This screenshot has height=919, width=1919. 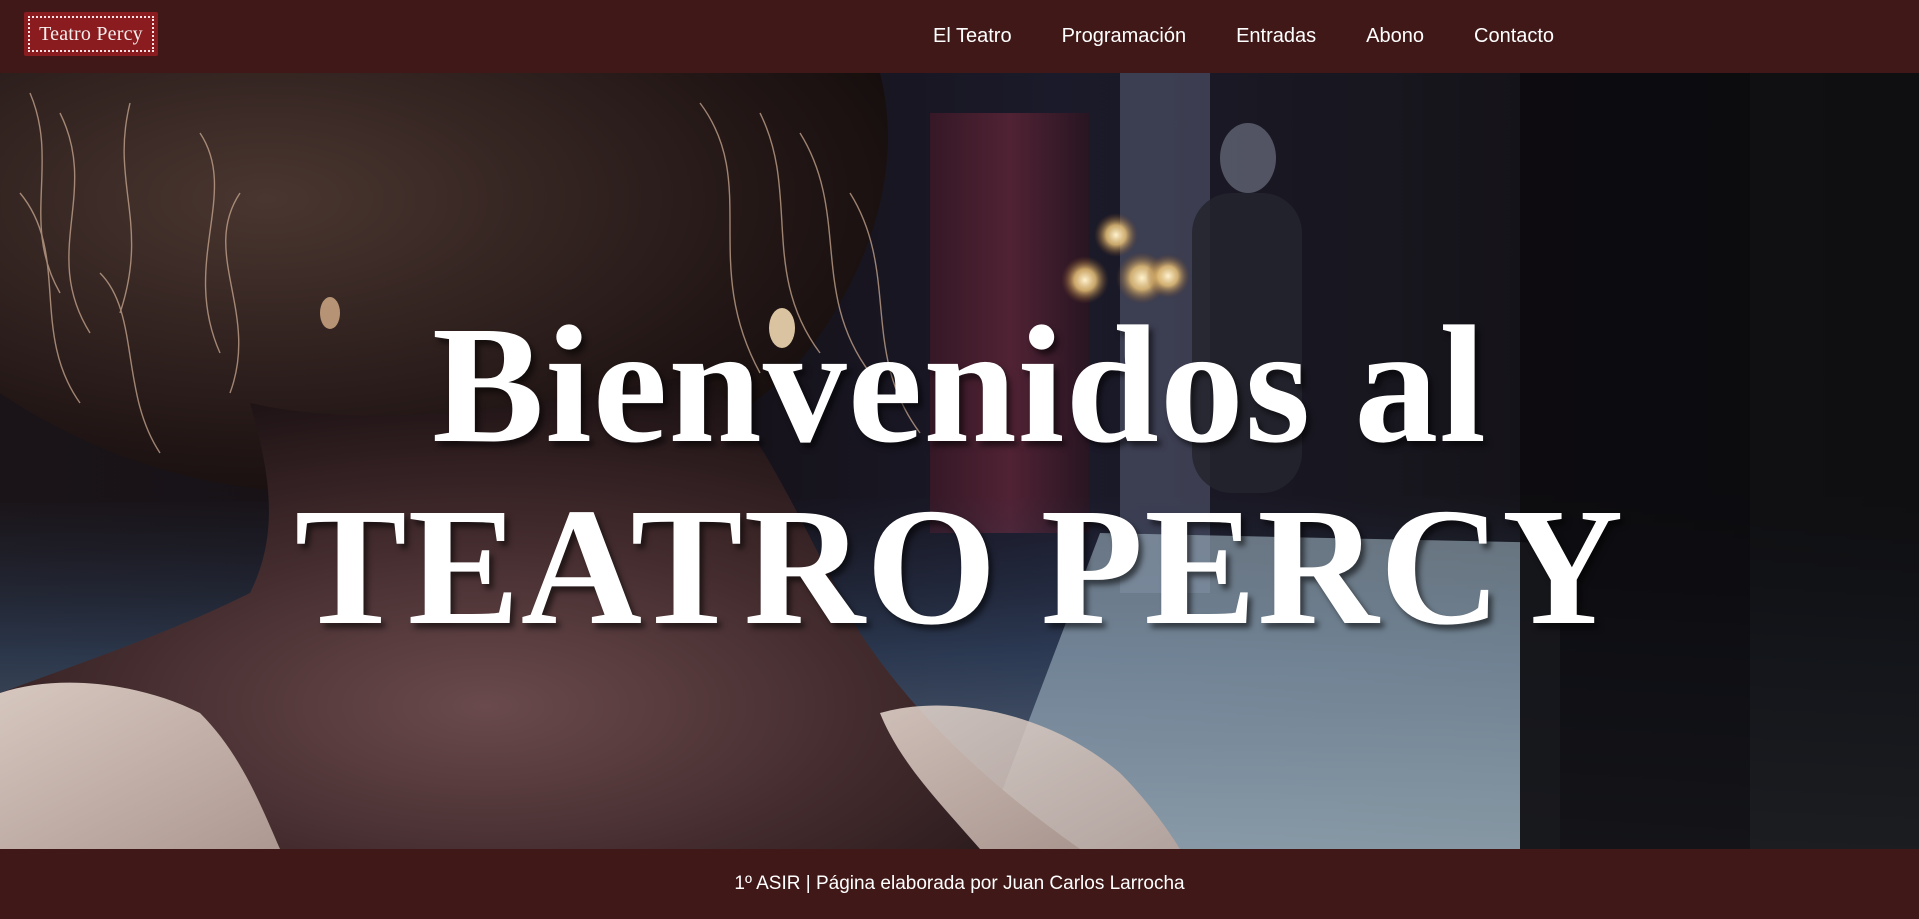 I want to click on nav-link-entradas: Entradas, so click(x=1276, y=36).